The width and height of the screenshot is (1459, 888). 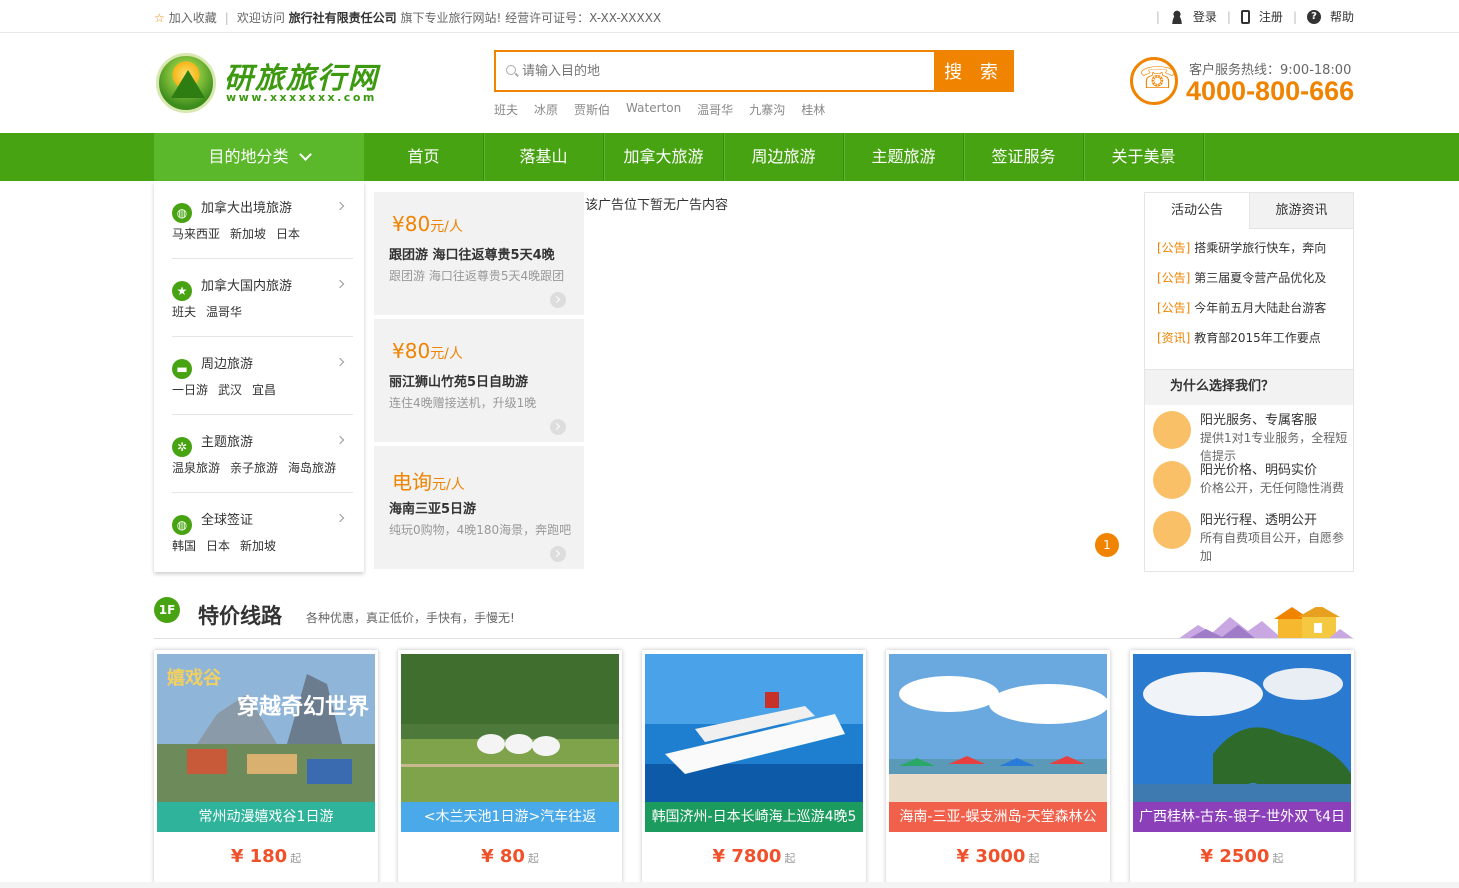 What do you see at coordinates (1144, 157) in the screenshot?
I see `nav-about: 关于美景` at bounding box center [1144, 157].